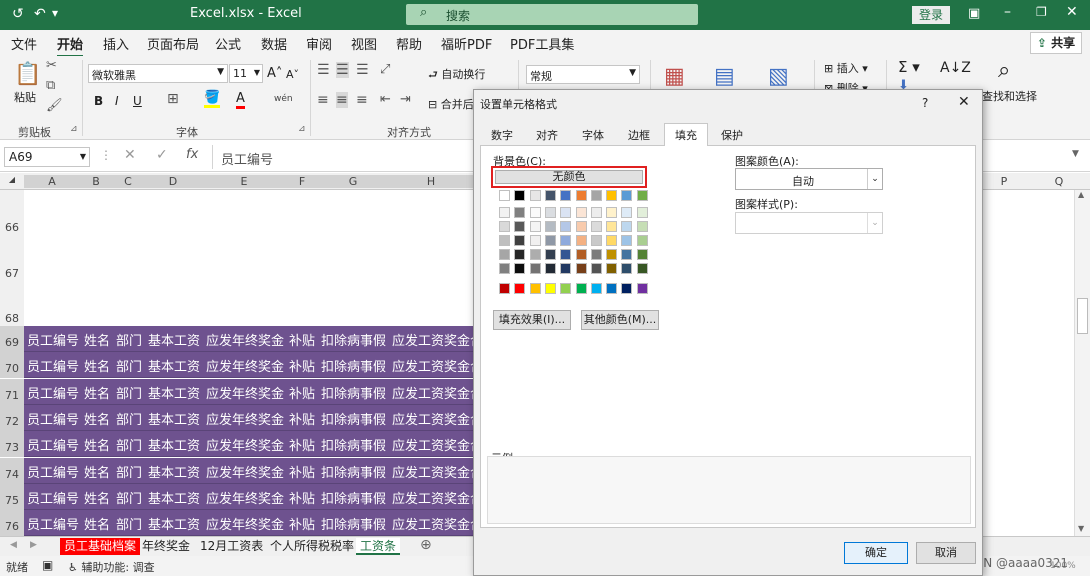 The width and height of the screenshot is (1090, 576). I want to click on prev-sheet-icon: ◀, so click(13, 545).